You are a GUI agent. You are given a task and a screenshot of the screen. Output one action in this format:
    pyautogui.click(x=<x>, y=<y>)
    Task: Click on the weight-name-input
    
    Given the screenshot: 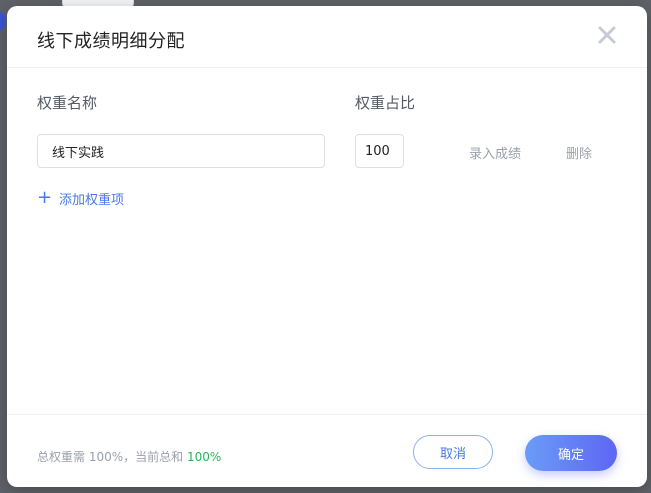 What is the action you would take?
    pyautogui.click(x=181, y=151)
    